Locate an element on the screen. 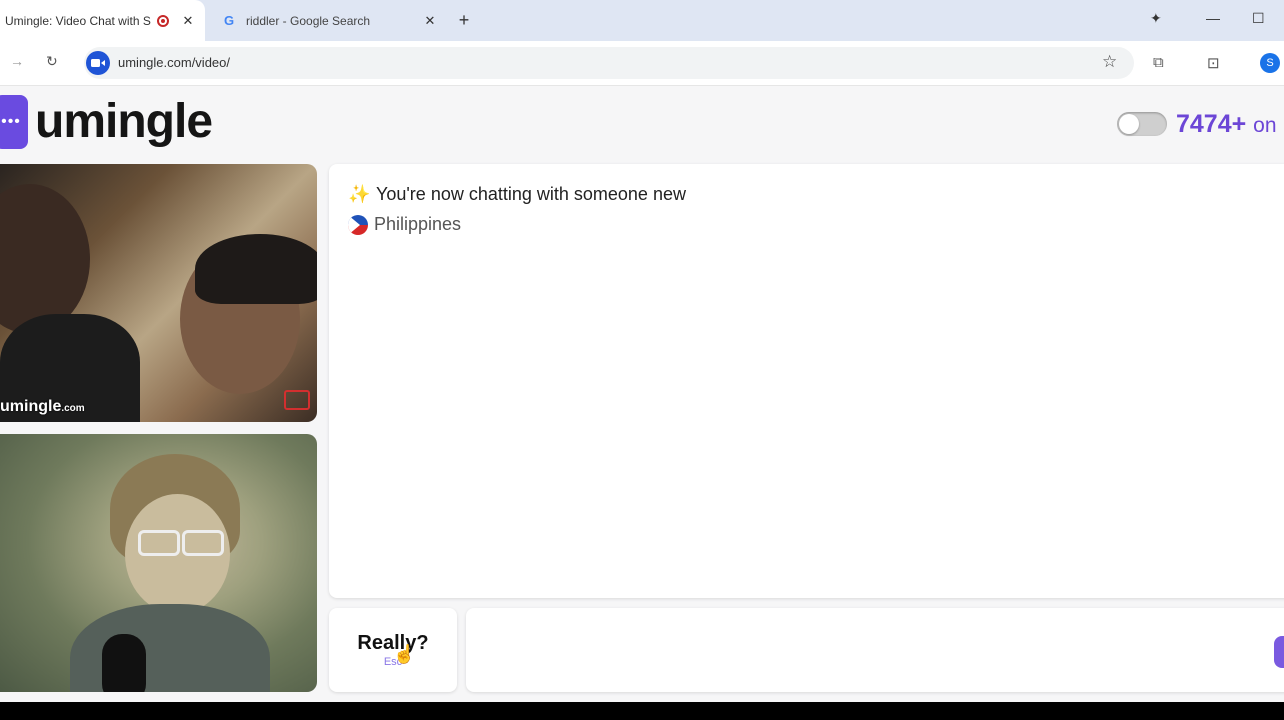  skip-button: Really? Esc ☝ is located at coordinates (393, 650).